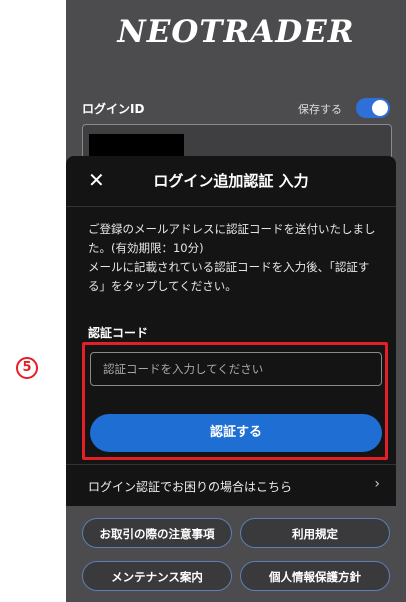 The height and width of the screenshot is (602, 406). I want to click on modal-header: ✕ ログイン追加認証 入力, so click(231, 181).